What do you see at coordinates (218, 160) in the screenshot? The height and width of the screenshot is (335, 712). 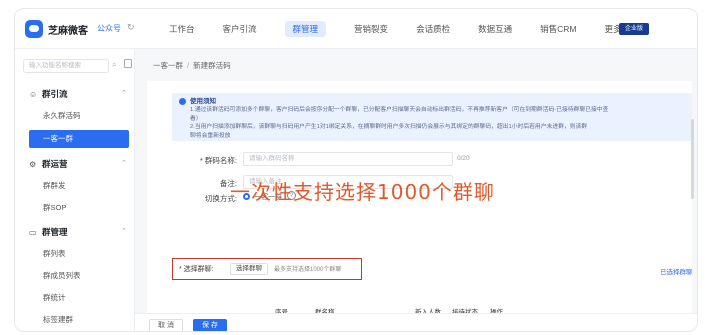 I see `name-label: * 群码名称:` at bounding box center [218, 160].